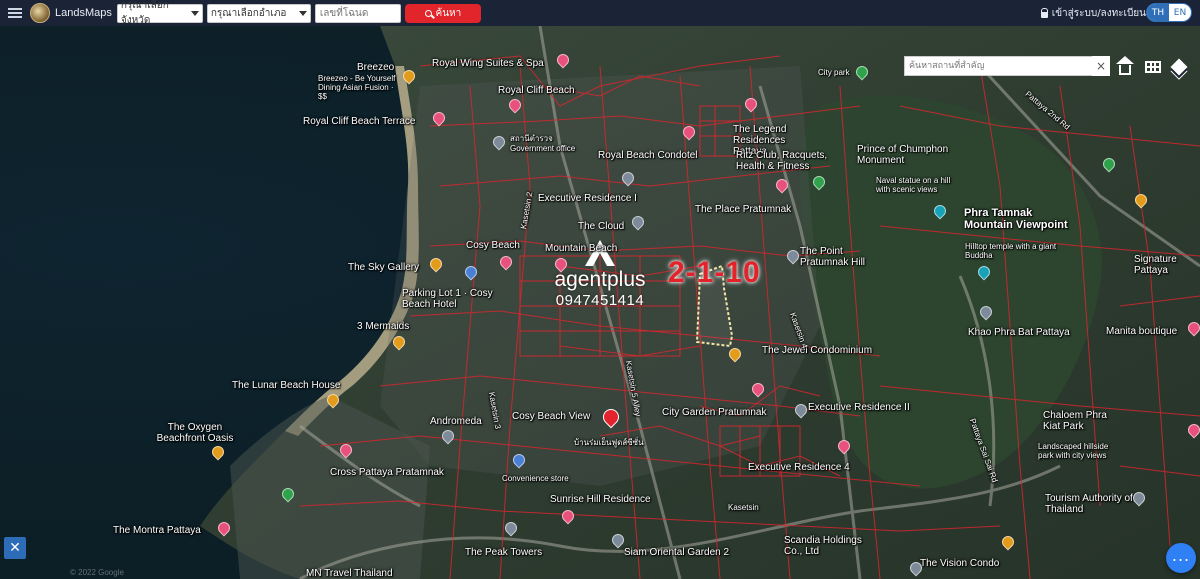 The height and width of the screenshot is (579, 1200). I want to click on map-label-kasetsin: Kasetsin, so click(743, 507).